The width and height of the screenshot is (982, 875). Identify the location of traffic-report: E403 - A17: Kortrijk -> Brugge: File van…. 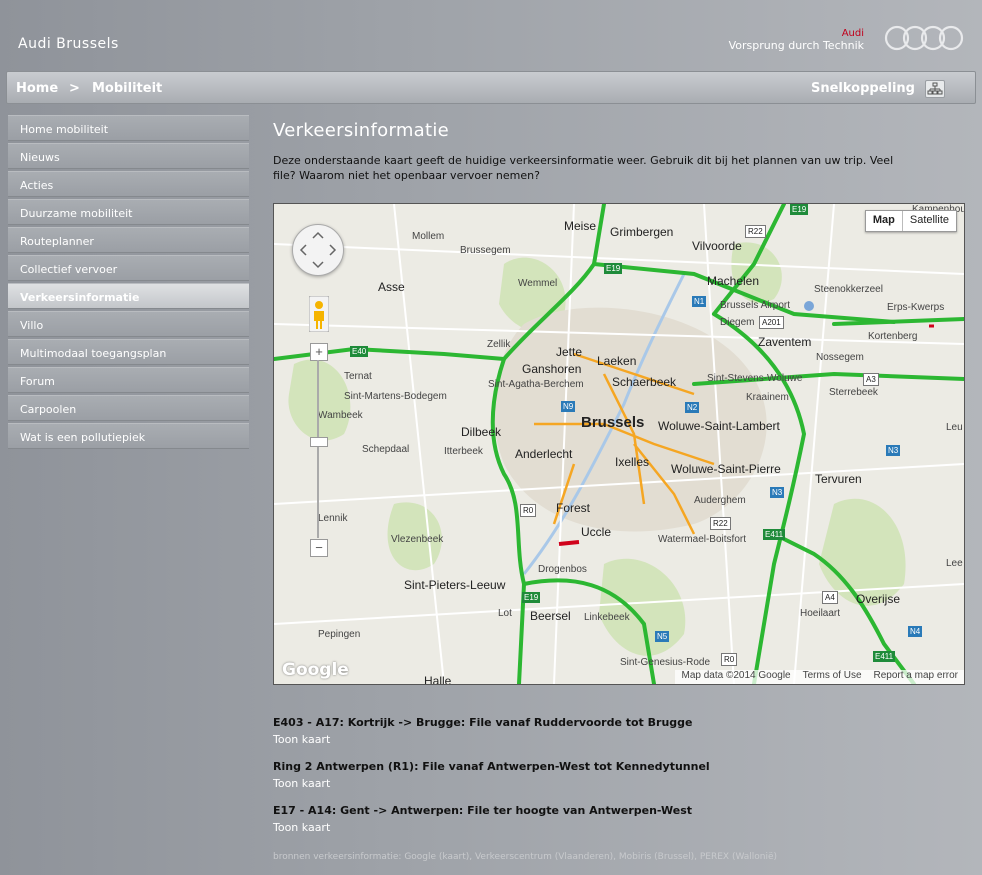
(618, 731).